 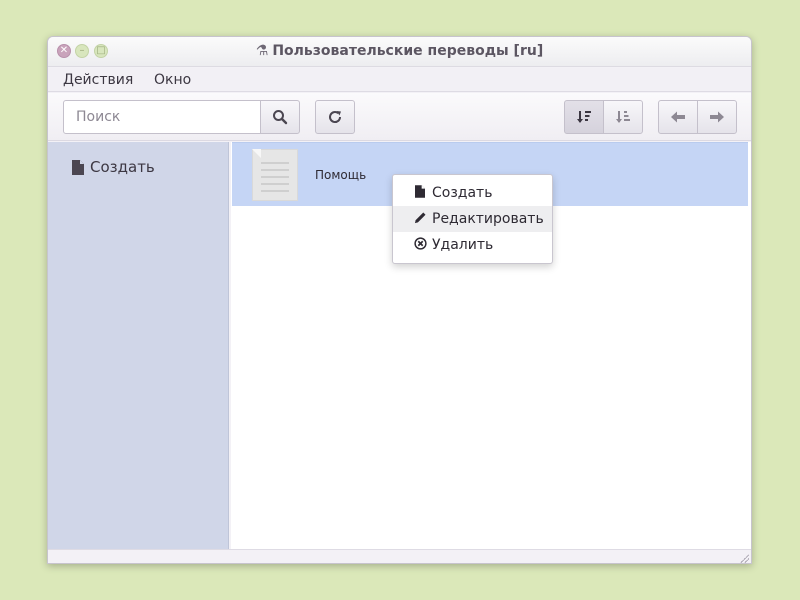 What do you see at coordinates (420, 245) in the screenshot?
I see `delete-circle-icon` at bounding box center [420, 245].